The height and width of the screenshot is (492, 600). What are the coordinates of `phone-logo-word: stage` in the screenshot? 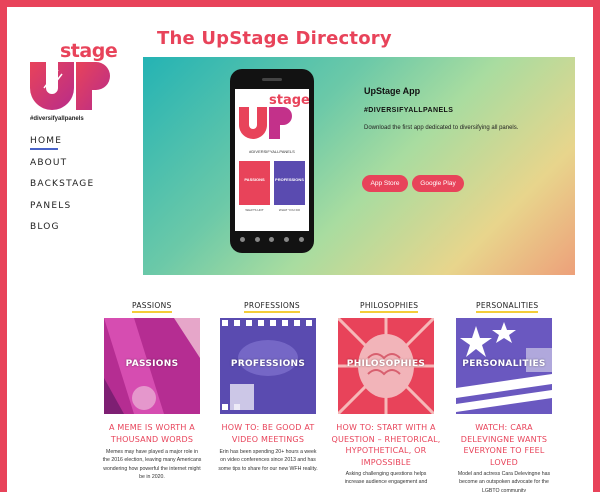 It's located at (289, 100).